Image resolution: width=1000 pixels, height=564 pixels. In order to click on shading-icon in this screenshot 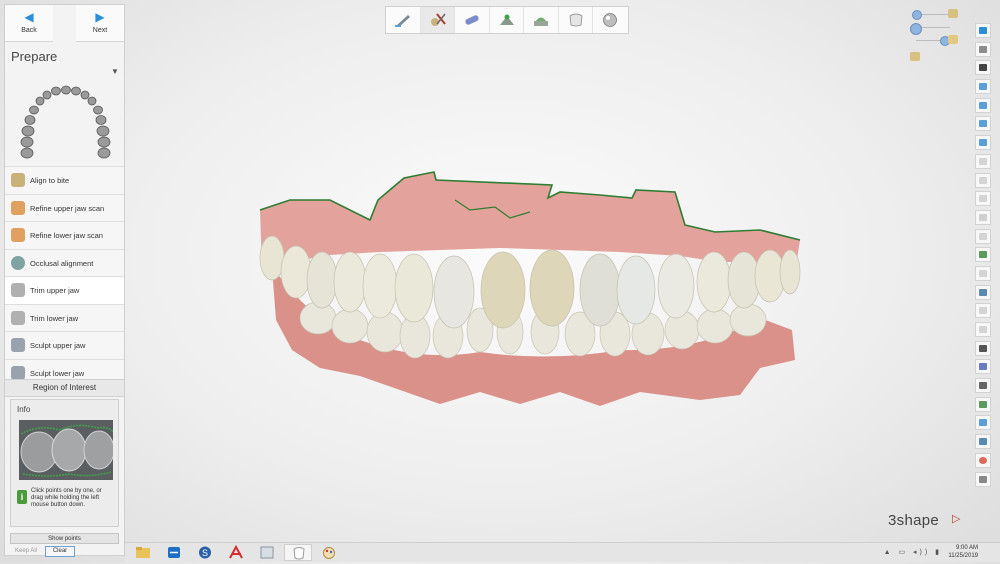, I will do `click(983, 386)`.